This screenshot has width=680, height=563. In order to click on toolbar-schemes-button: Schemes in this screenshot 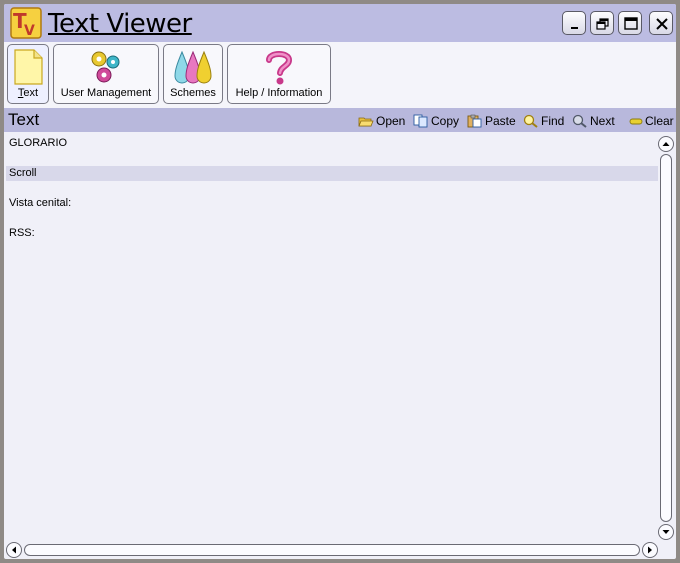, I will do `click(193, 74)`.